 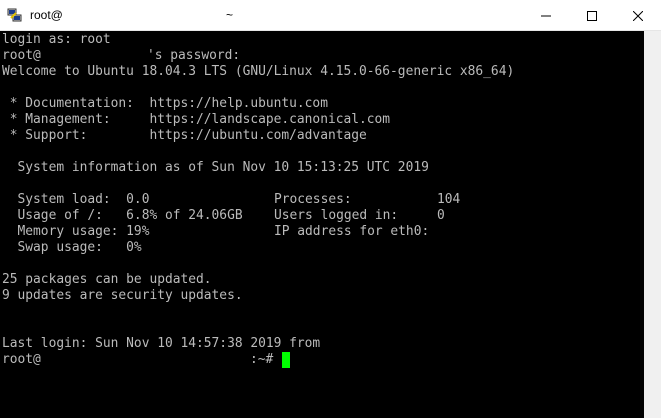 I want to click on stat-memory-usage: Memory usage: 19%, so click(x=76, y=231).